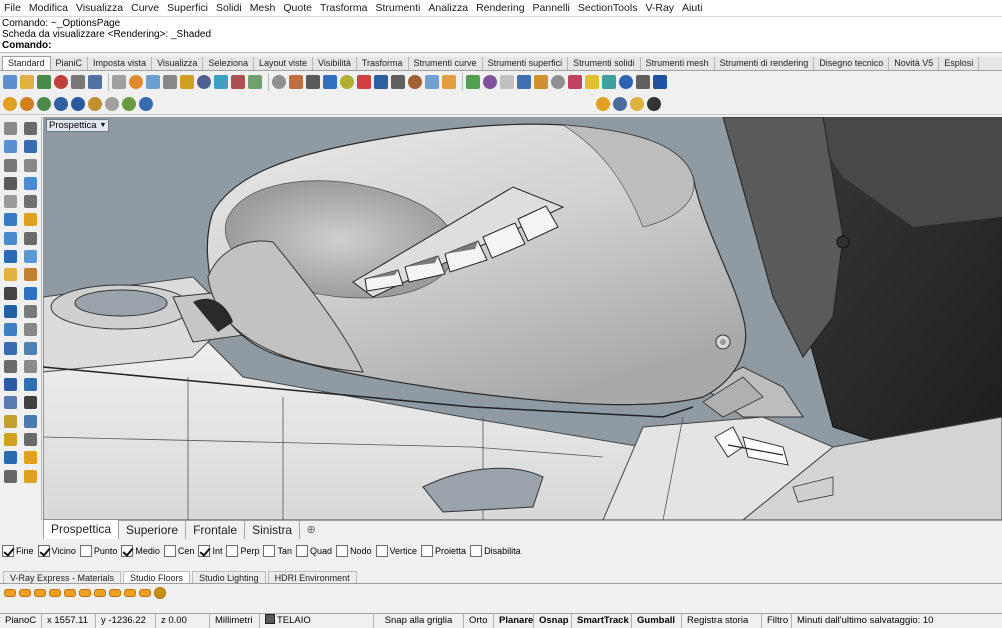 The width and height of the screenshot is (1002, 628). Describe the element at coordinates (12, 8) in the screenshot. I see `menu-item: File` at that location.